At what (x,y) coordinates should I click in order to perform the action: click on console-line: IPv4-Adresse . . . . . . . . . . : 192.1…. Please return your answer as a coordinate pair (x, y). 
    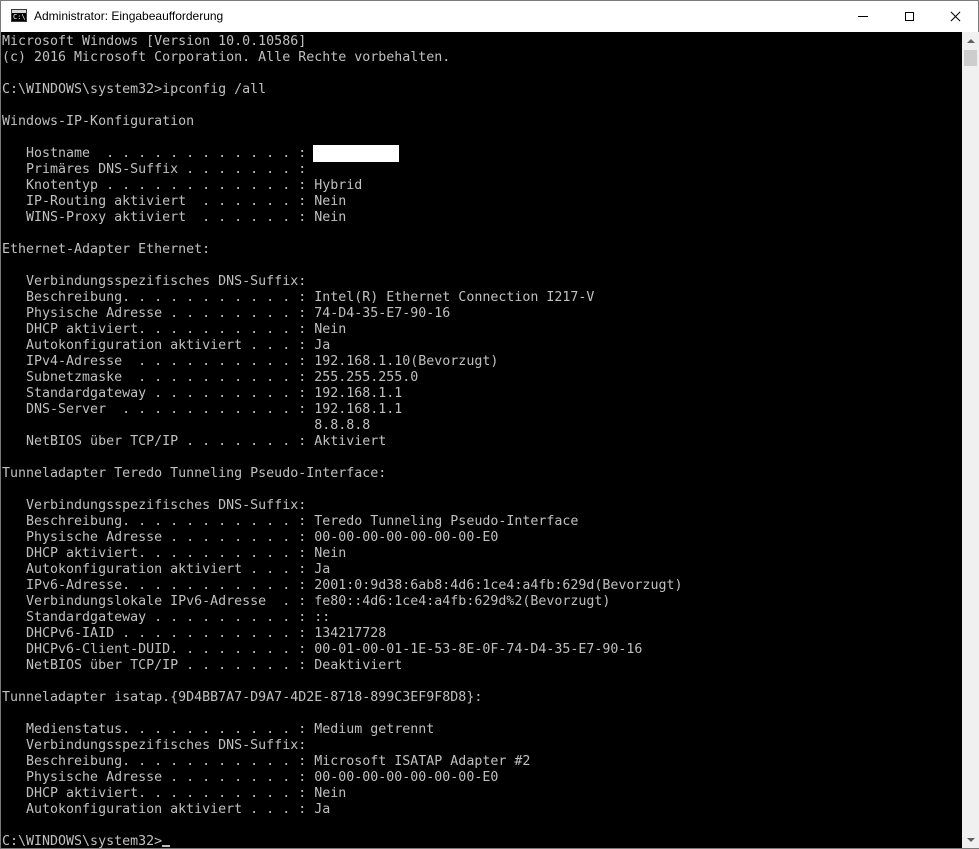
    Looking at the image, I should click on (250, 361).